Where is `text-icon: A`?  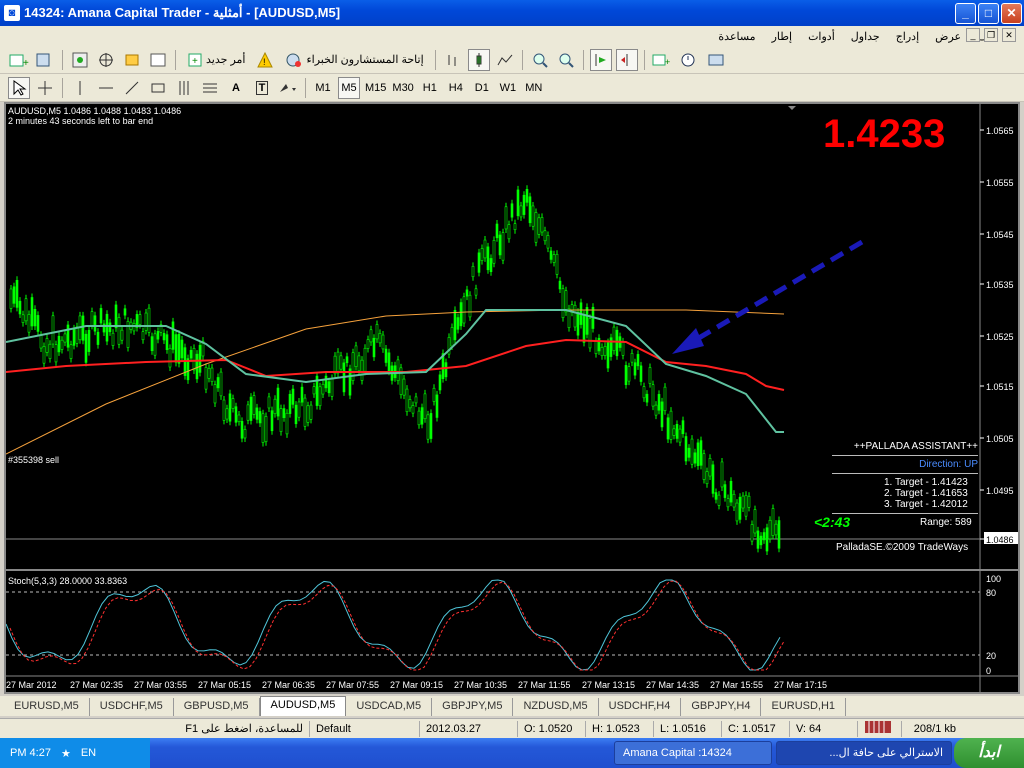 text-icon: A is located at coordinates (236, 88).